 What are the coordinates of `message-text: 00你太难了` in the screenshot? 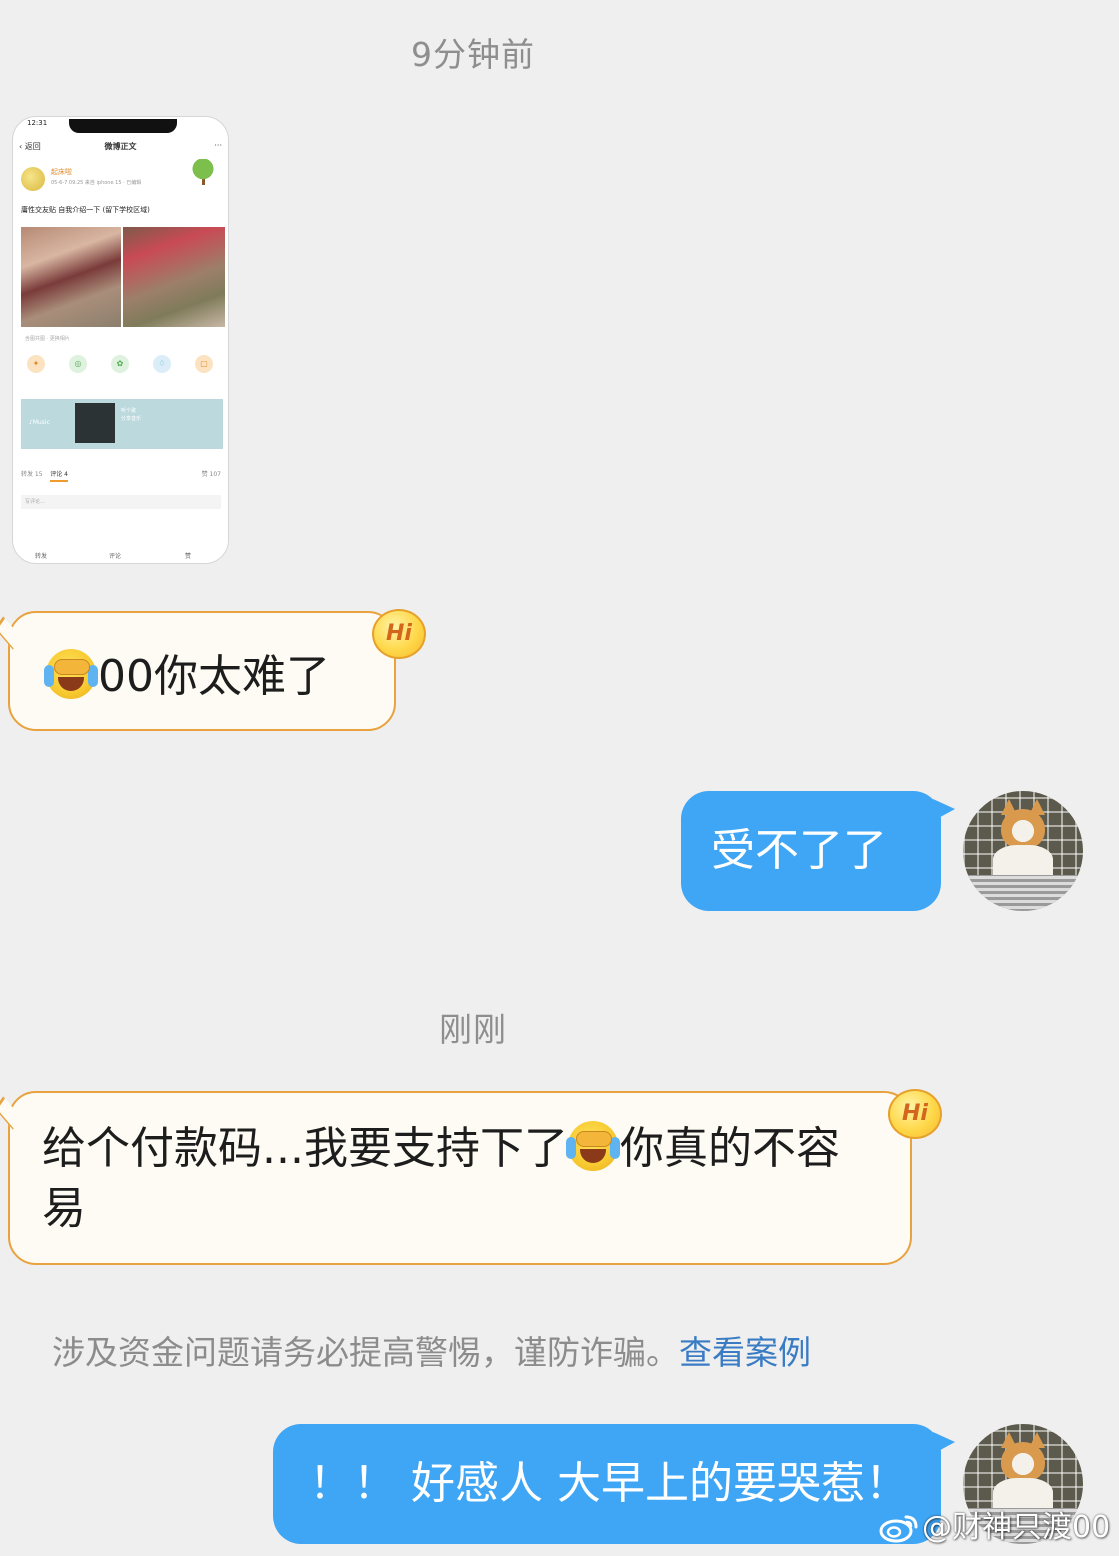 It's located at (214, 676).